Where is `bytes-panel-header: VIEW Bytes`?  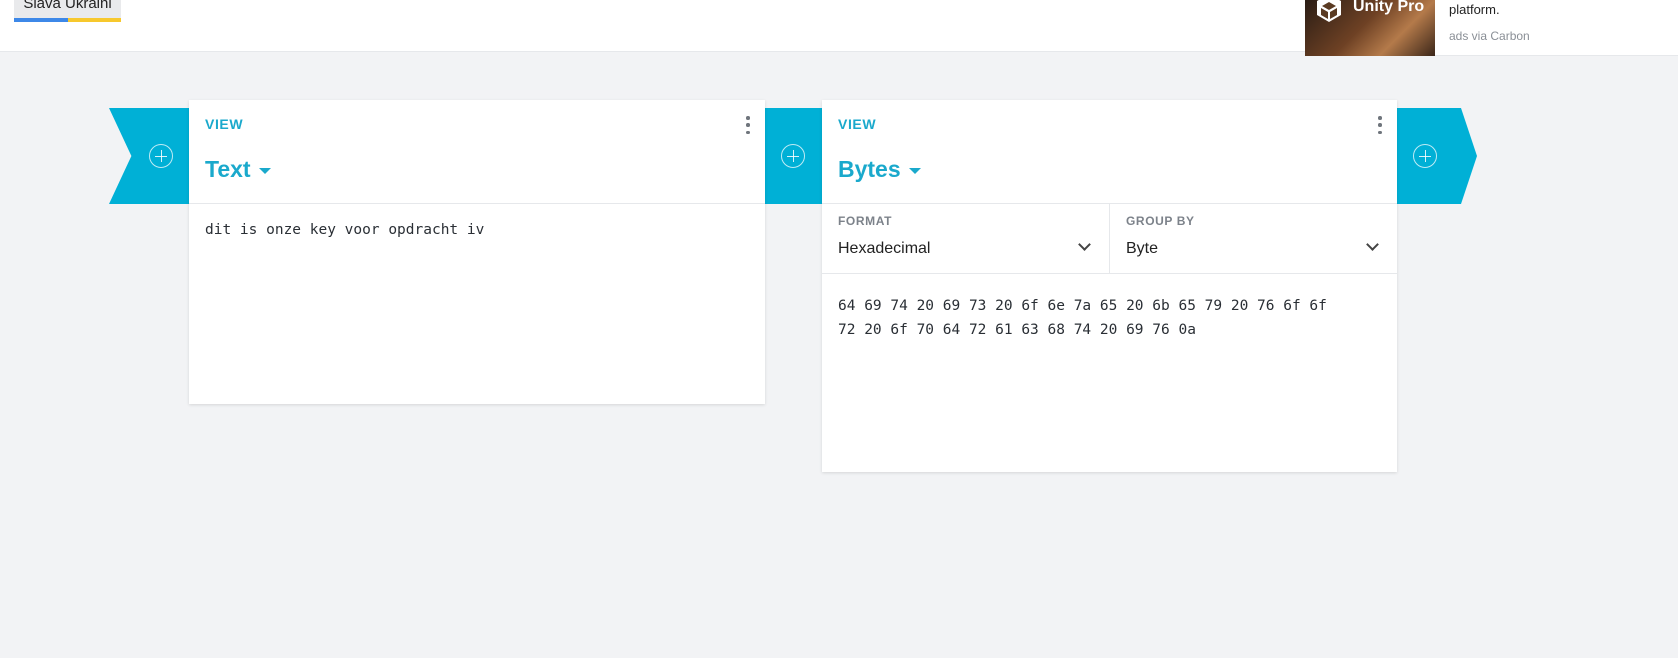 bytes-panel-header: VIEW Bytes is located at coordinates (1109, 152).